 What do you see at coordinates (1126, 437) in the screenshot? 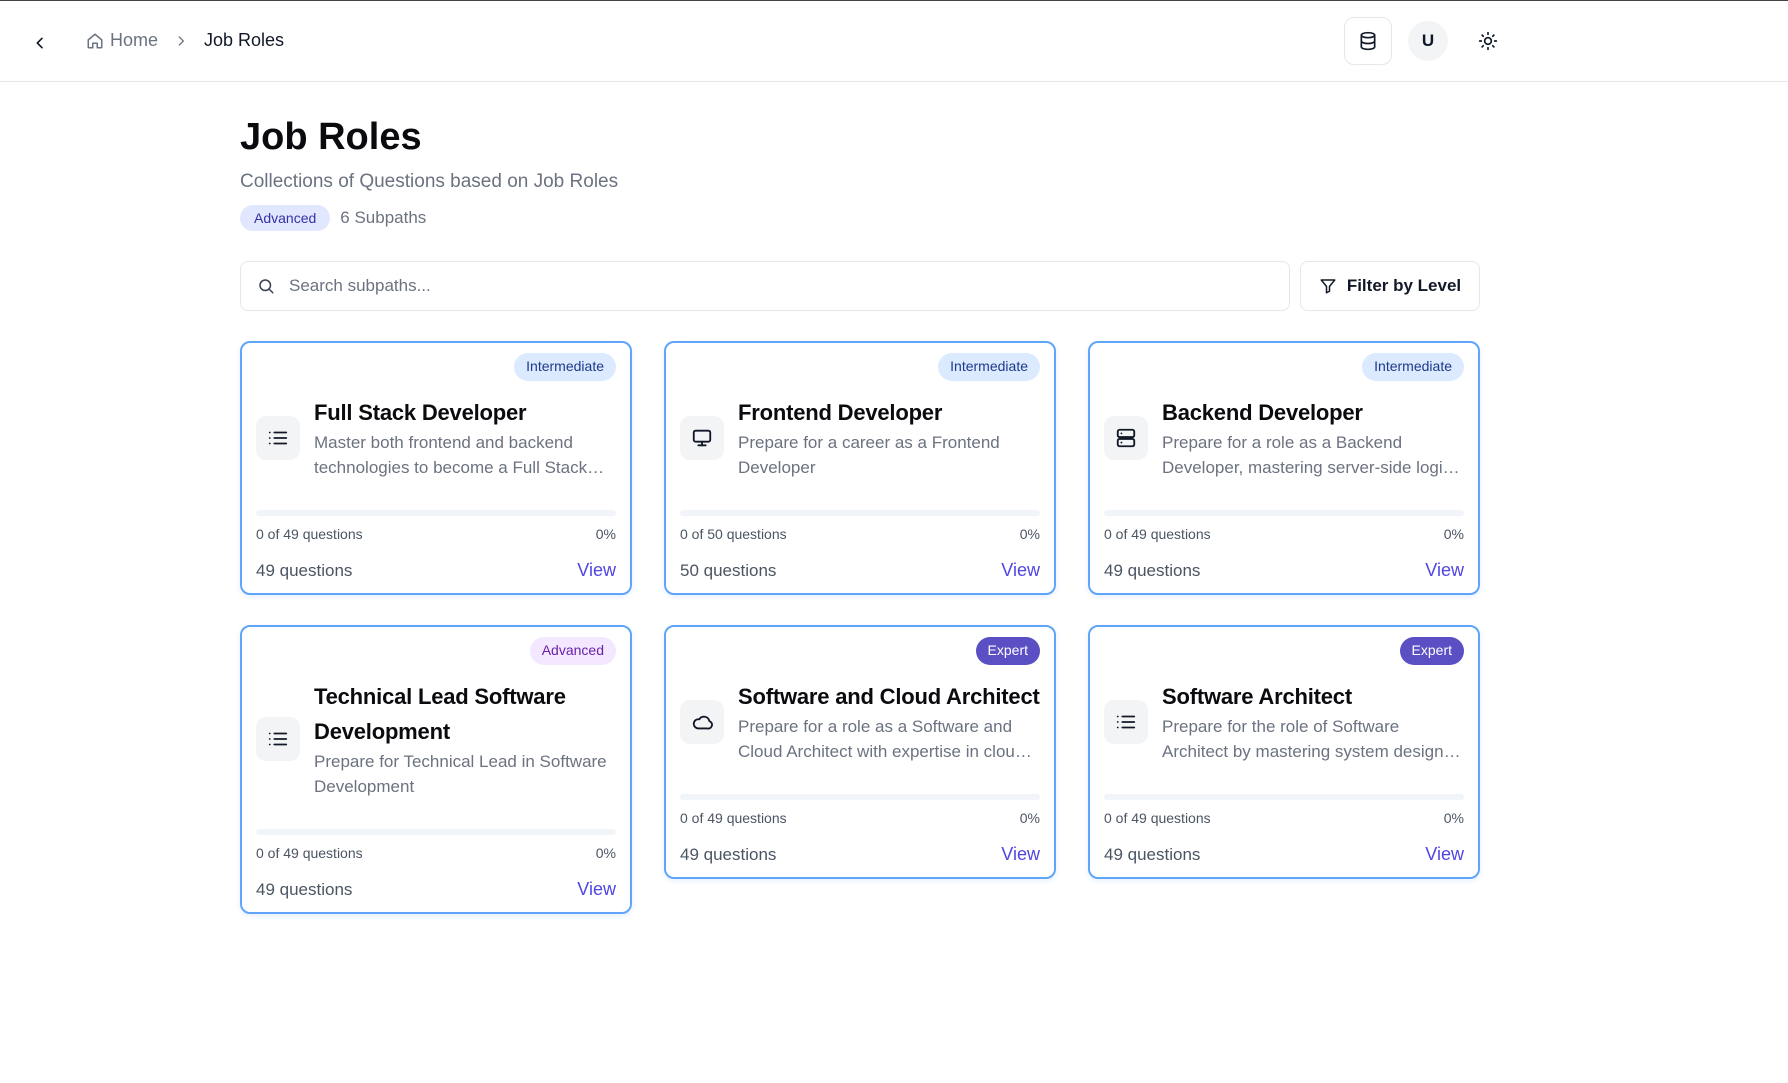
I see `server-icon` at bounding box center [1126, 437].